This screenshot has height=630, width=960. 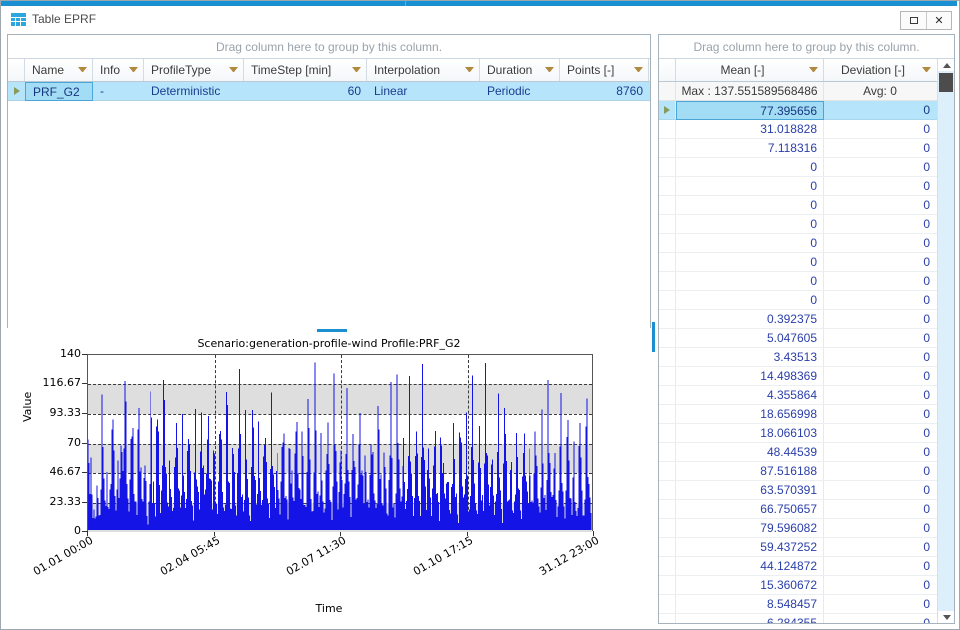 What do you see at coordinates (880, 70) in the screenshot?
I see `column-header-deviation: Deviation [-]` at bounding box center [880, 70].